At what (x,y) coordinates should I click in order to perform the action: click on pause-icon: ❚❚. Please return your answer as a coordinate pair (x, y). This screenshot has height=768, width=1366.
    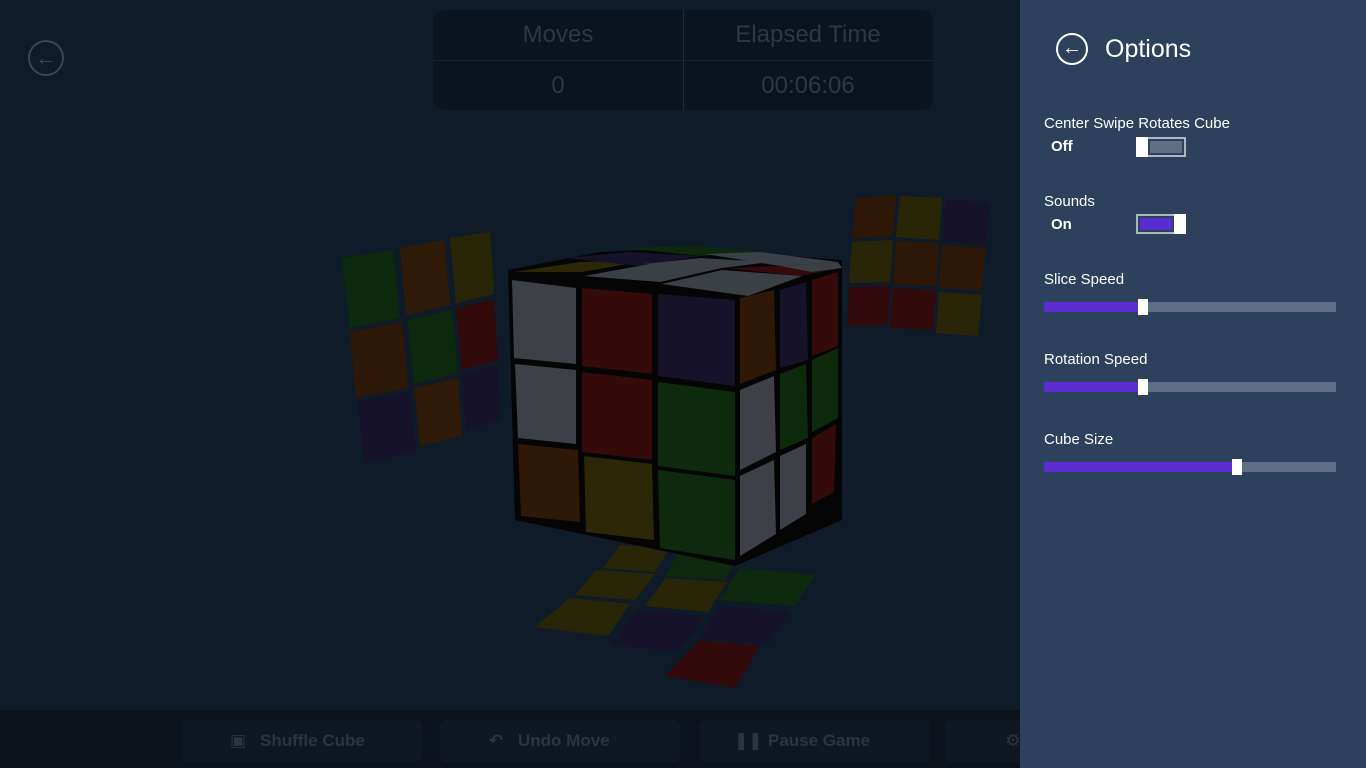
    Looking at the image, I should click on (748, 740).